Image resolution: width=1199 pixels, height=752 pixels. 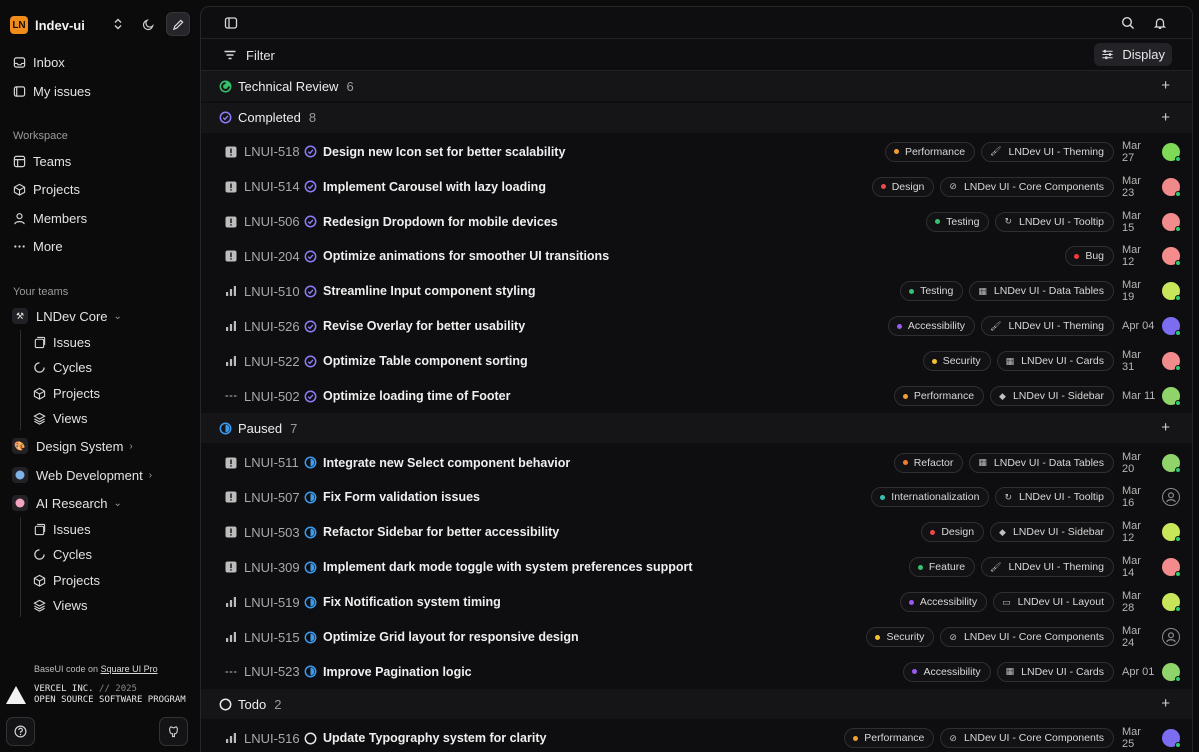 I want to click on nav-more: More, so click(x=100, y=246).